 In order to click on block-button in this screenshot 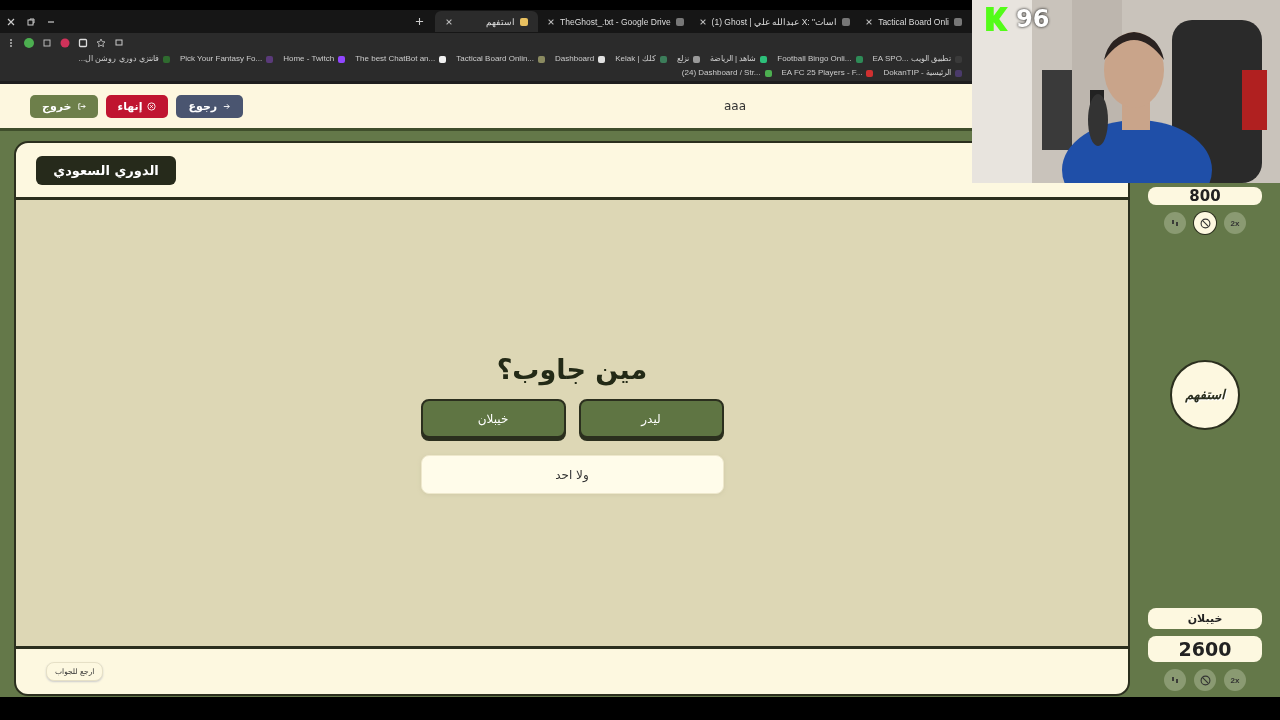, I will do `click(1205, 223)`.